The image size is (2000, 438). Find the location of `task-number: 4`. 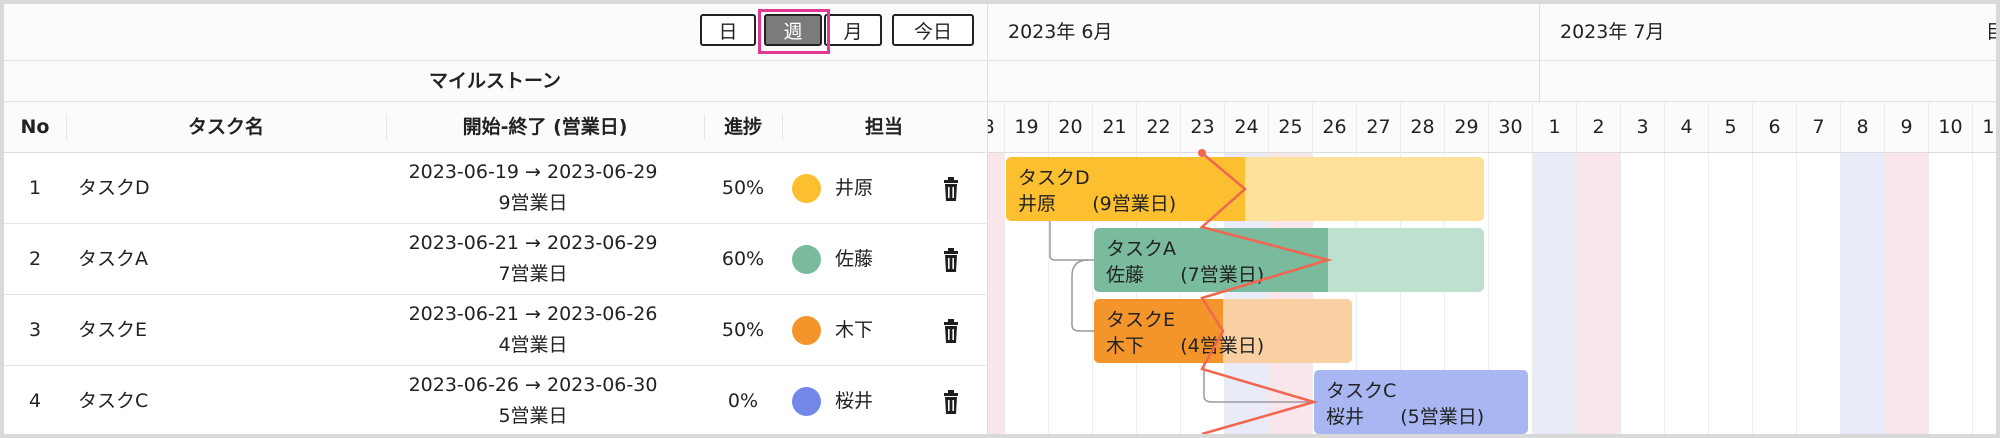

task-number: 4 is located at coordinates (35, 401).